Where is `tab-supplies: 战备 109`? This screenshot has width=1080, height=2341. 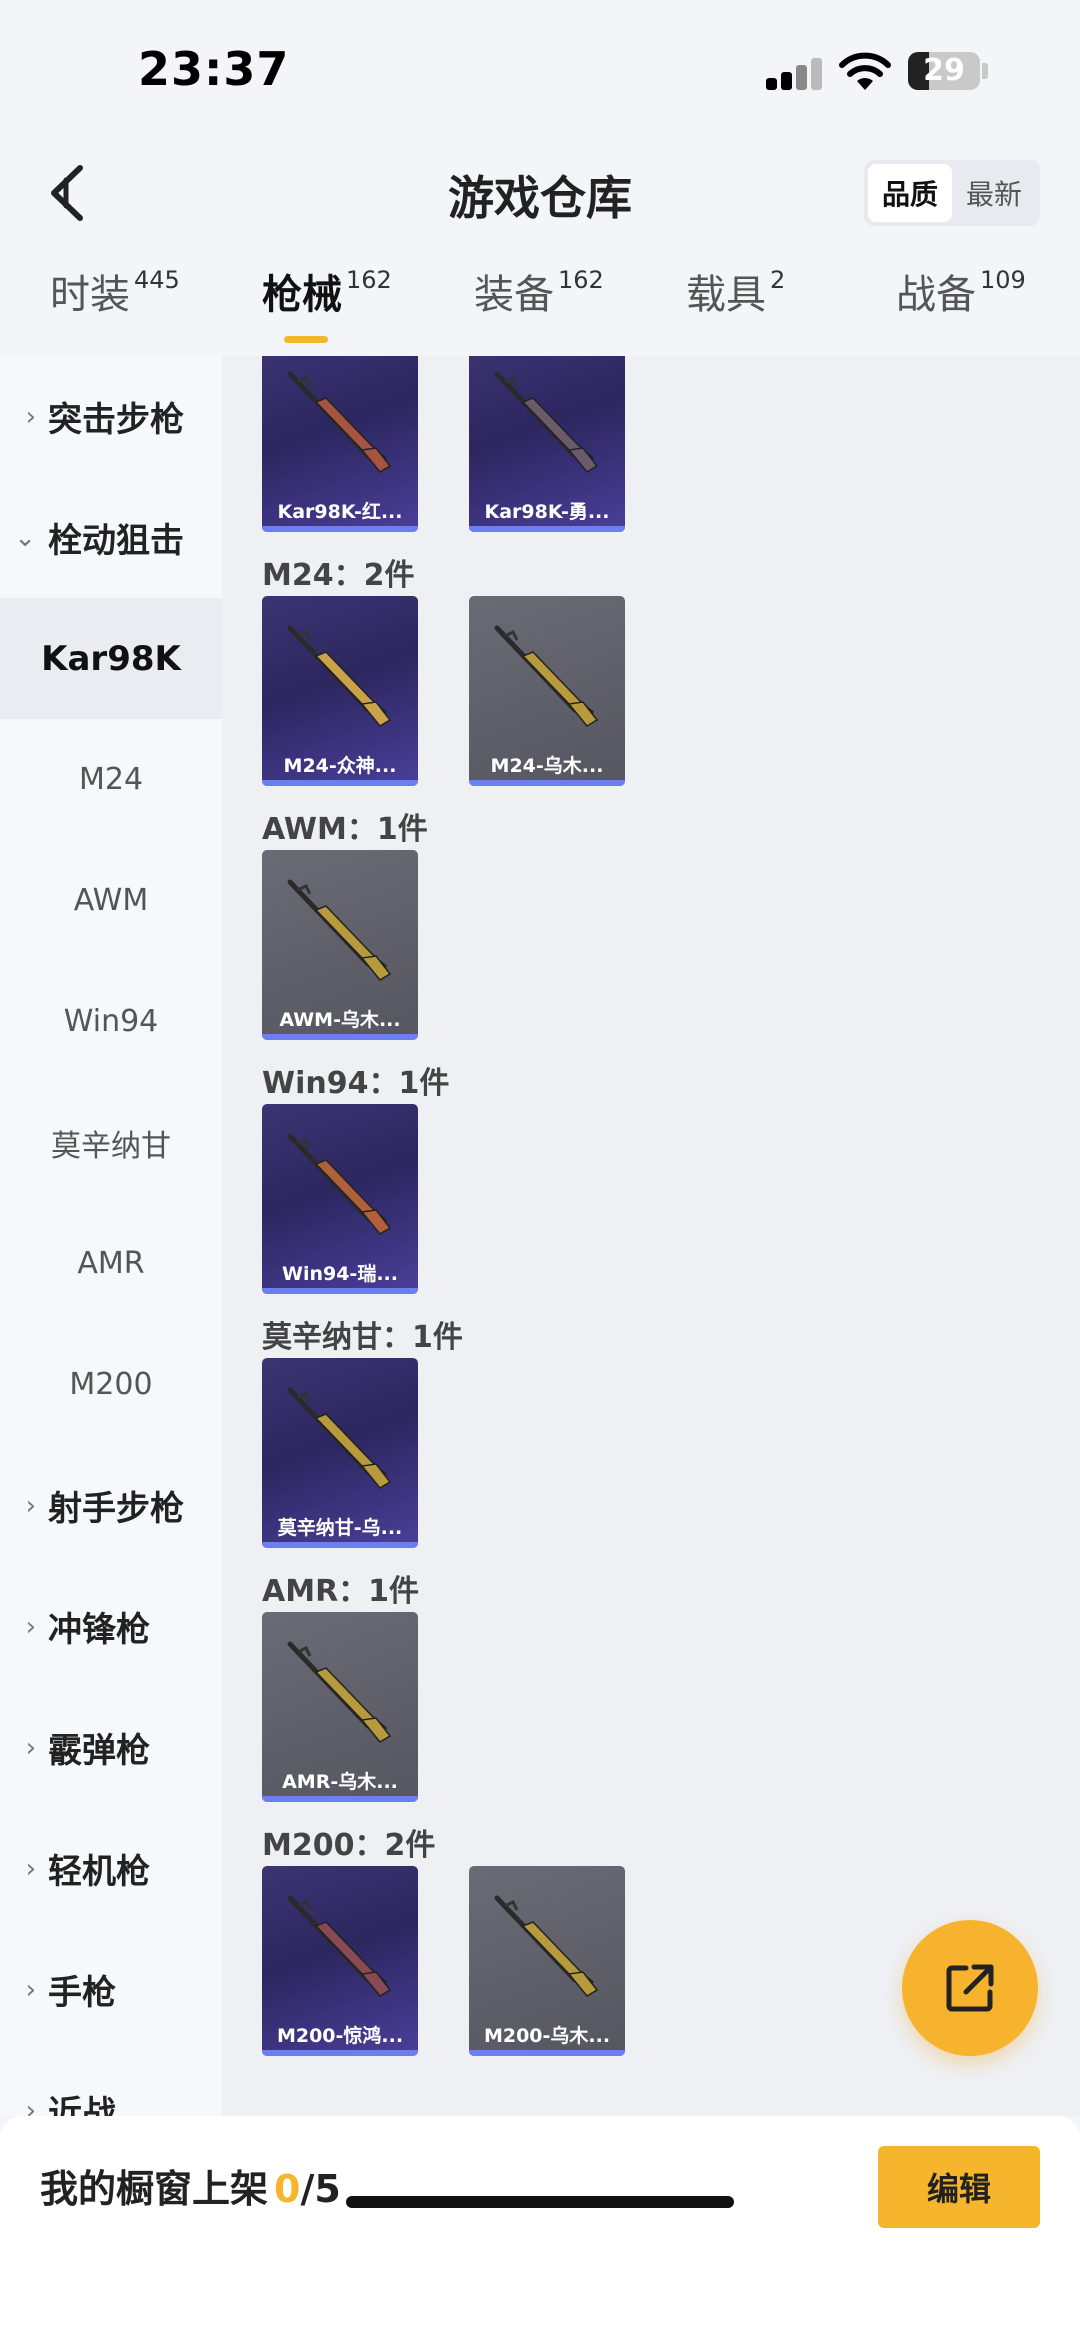 tab-supplies: 战备 109 is located at coordinates (961, 308).